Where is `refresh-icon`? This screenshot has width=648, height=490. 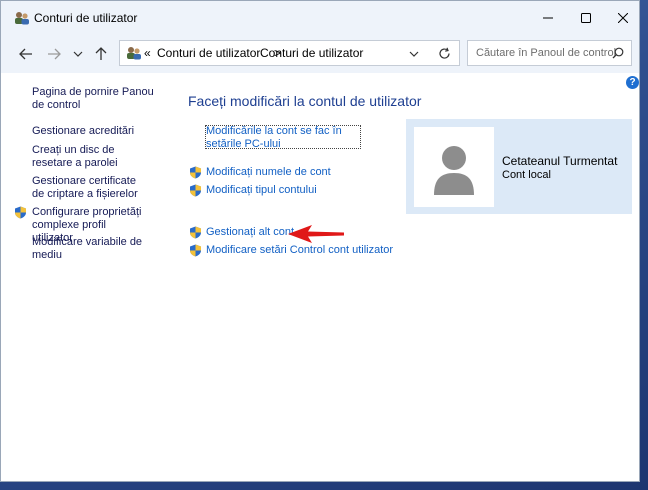
refresh-icon is located at coordinates (444, 53).